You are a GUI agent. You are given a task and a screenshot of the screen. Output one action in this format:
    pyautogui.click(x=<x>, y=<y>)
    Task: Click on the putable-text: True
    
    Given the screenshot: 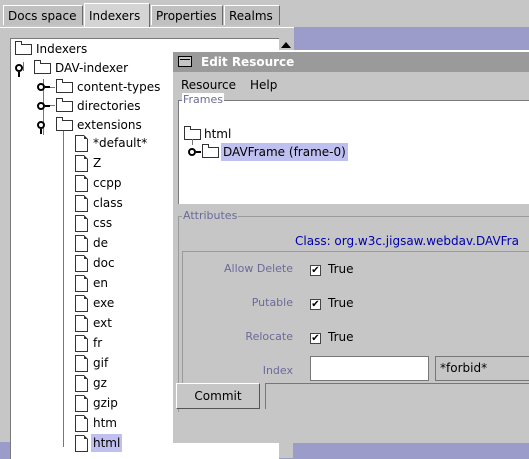 What is the action you would take?
    pyautogui.click(x=341, y=303)
    